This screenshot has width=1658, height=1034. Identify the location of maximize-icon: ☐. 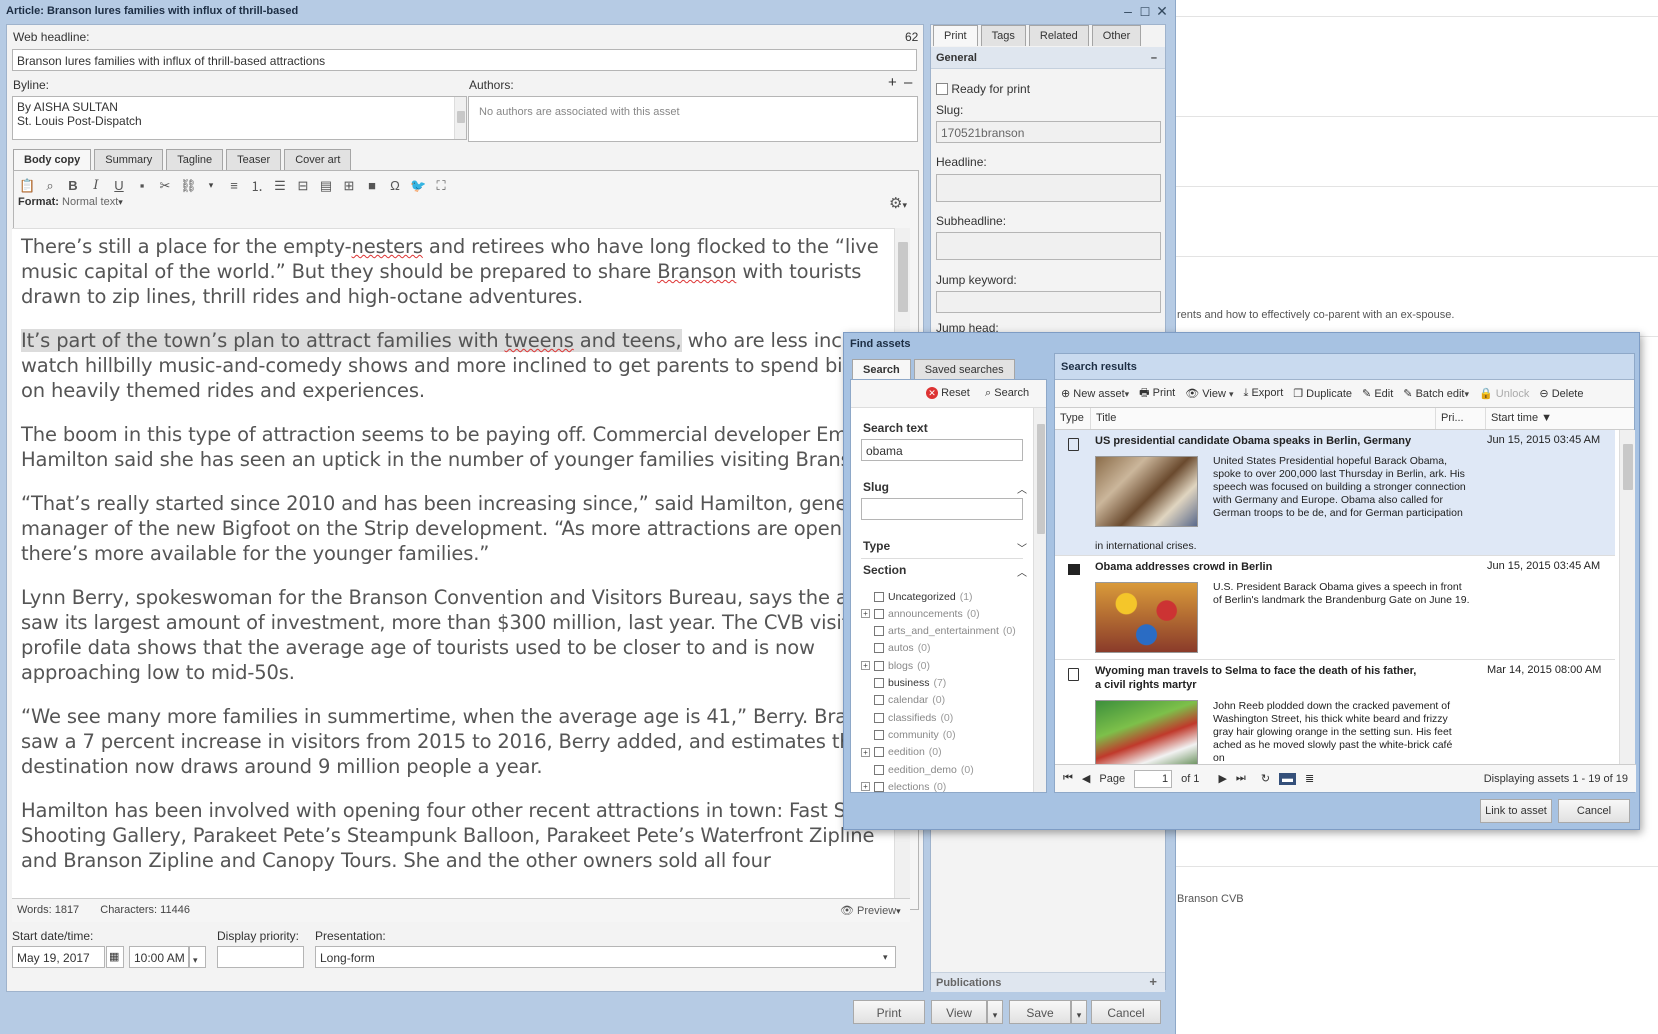
(1145, 12).